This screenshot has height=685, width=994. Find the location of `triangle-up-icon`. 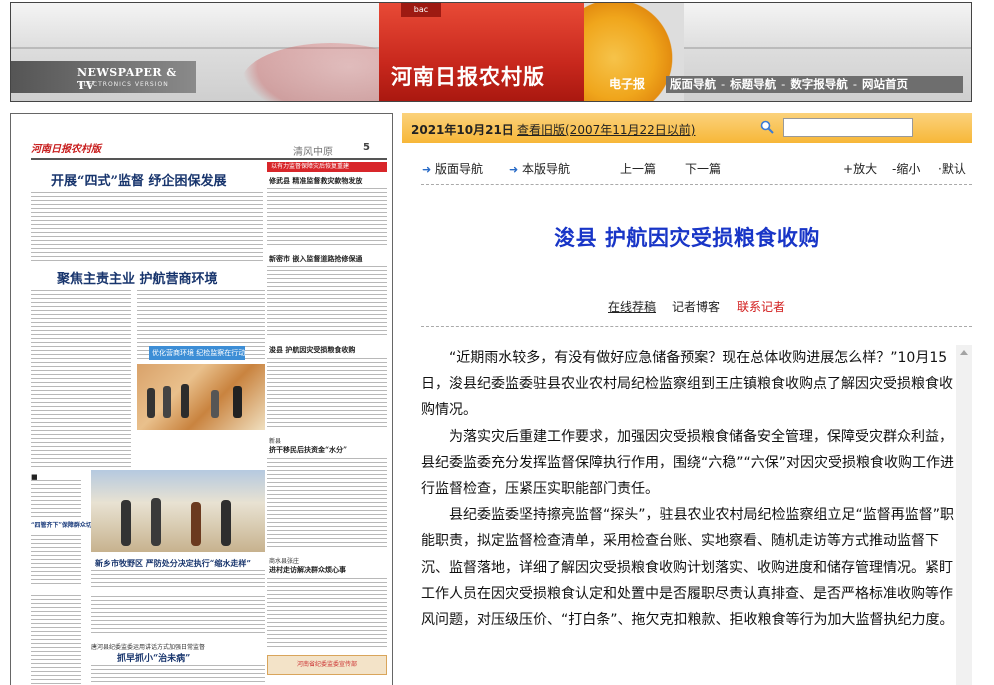

triangle-up-icon is located at coordinates (964, 352).